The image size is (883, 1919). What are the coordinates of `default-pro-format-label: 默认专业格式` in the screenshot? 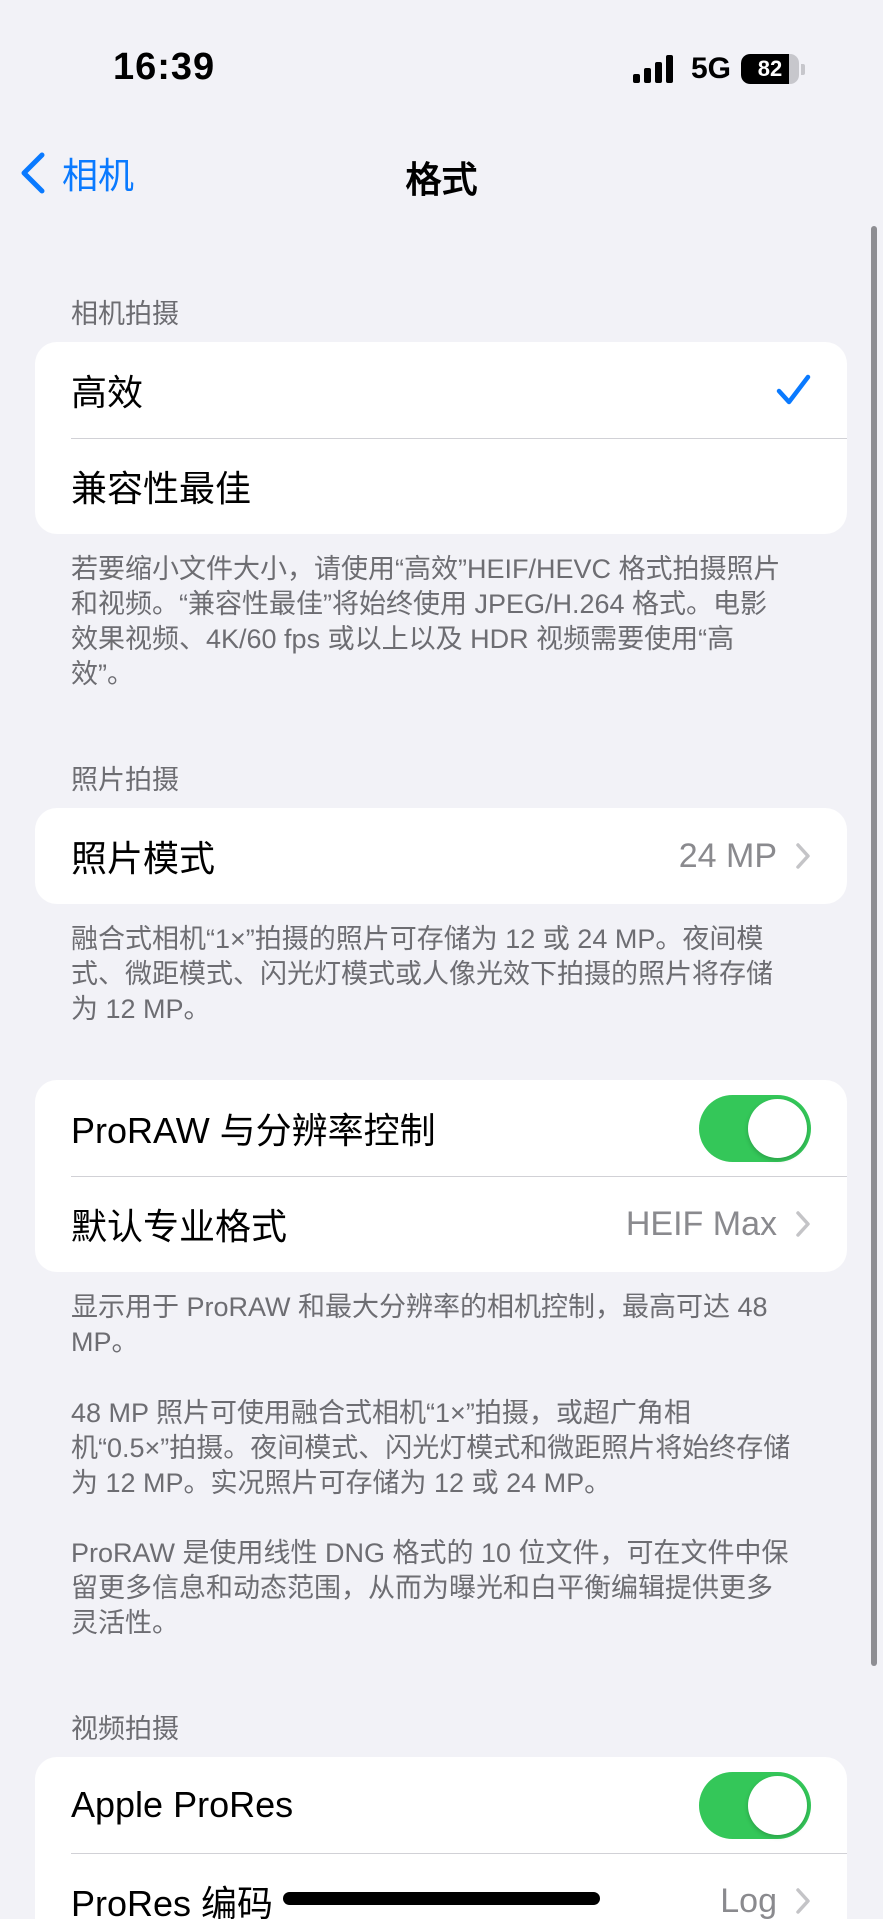 It's located at (179, 1226).